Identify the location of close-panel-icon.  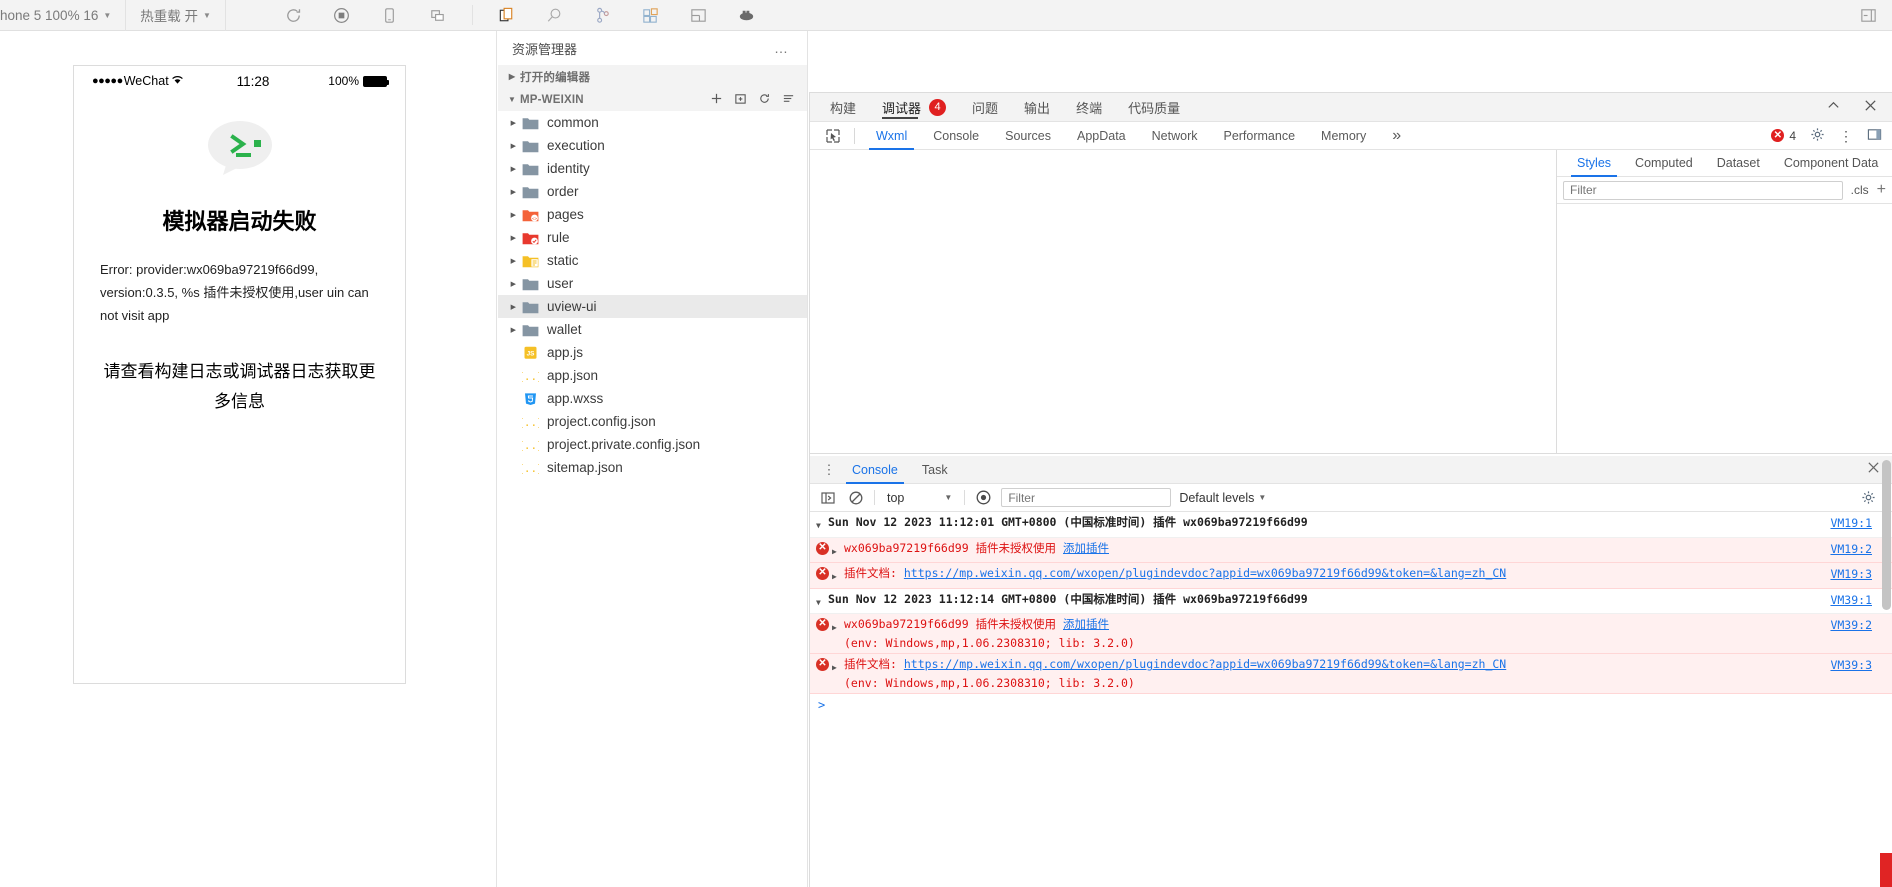
(1870, 107).